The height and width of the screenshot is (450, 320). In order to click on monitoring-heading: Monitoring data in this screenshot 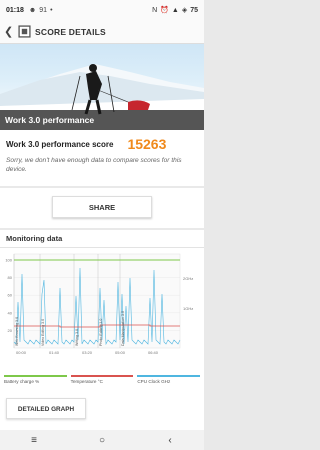, I will do `click(102, 239)`.